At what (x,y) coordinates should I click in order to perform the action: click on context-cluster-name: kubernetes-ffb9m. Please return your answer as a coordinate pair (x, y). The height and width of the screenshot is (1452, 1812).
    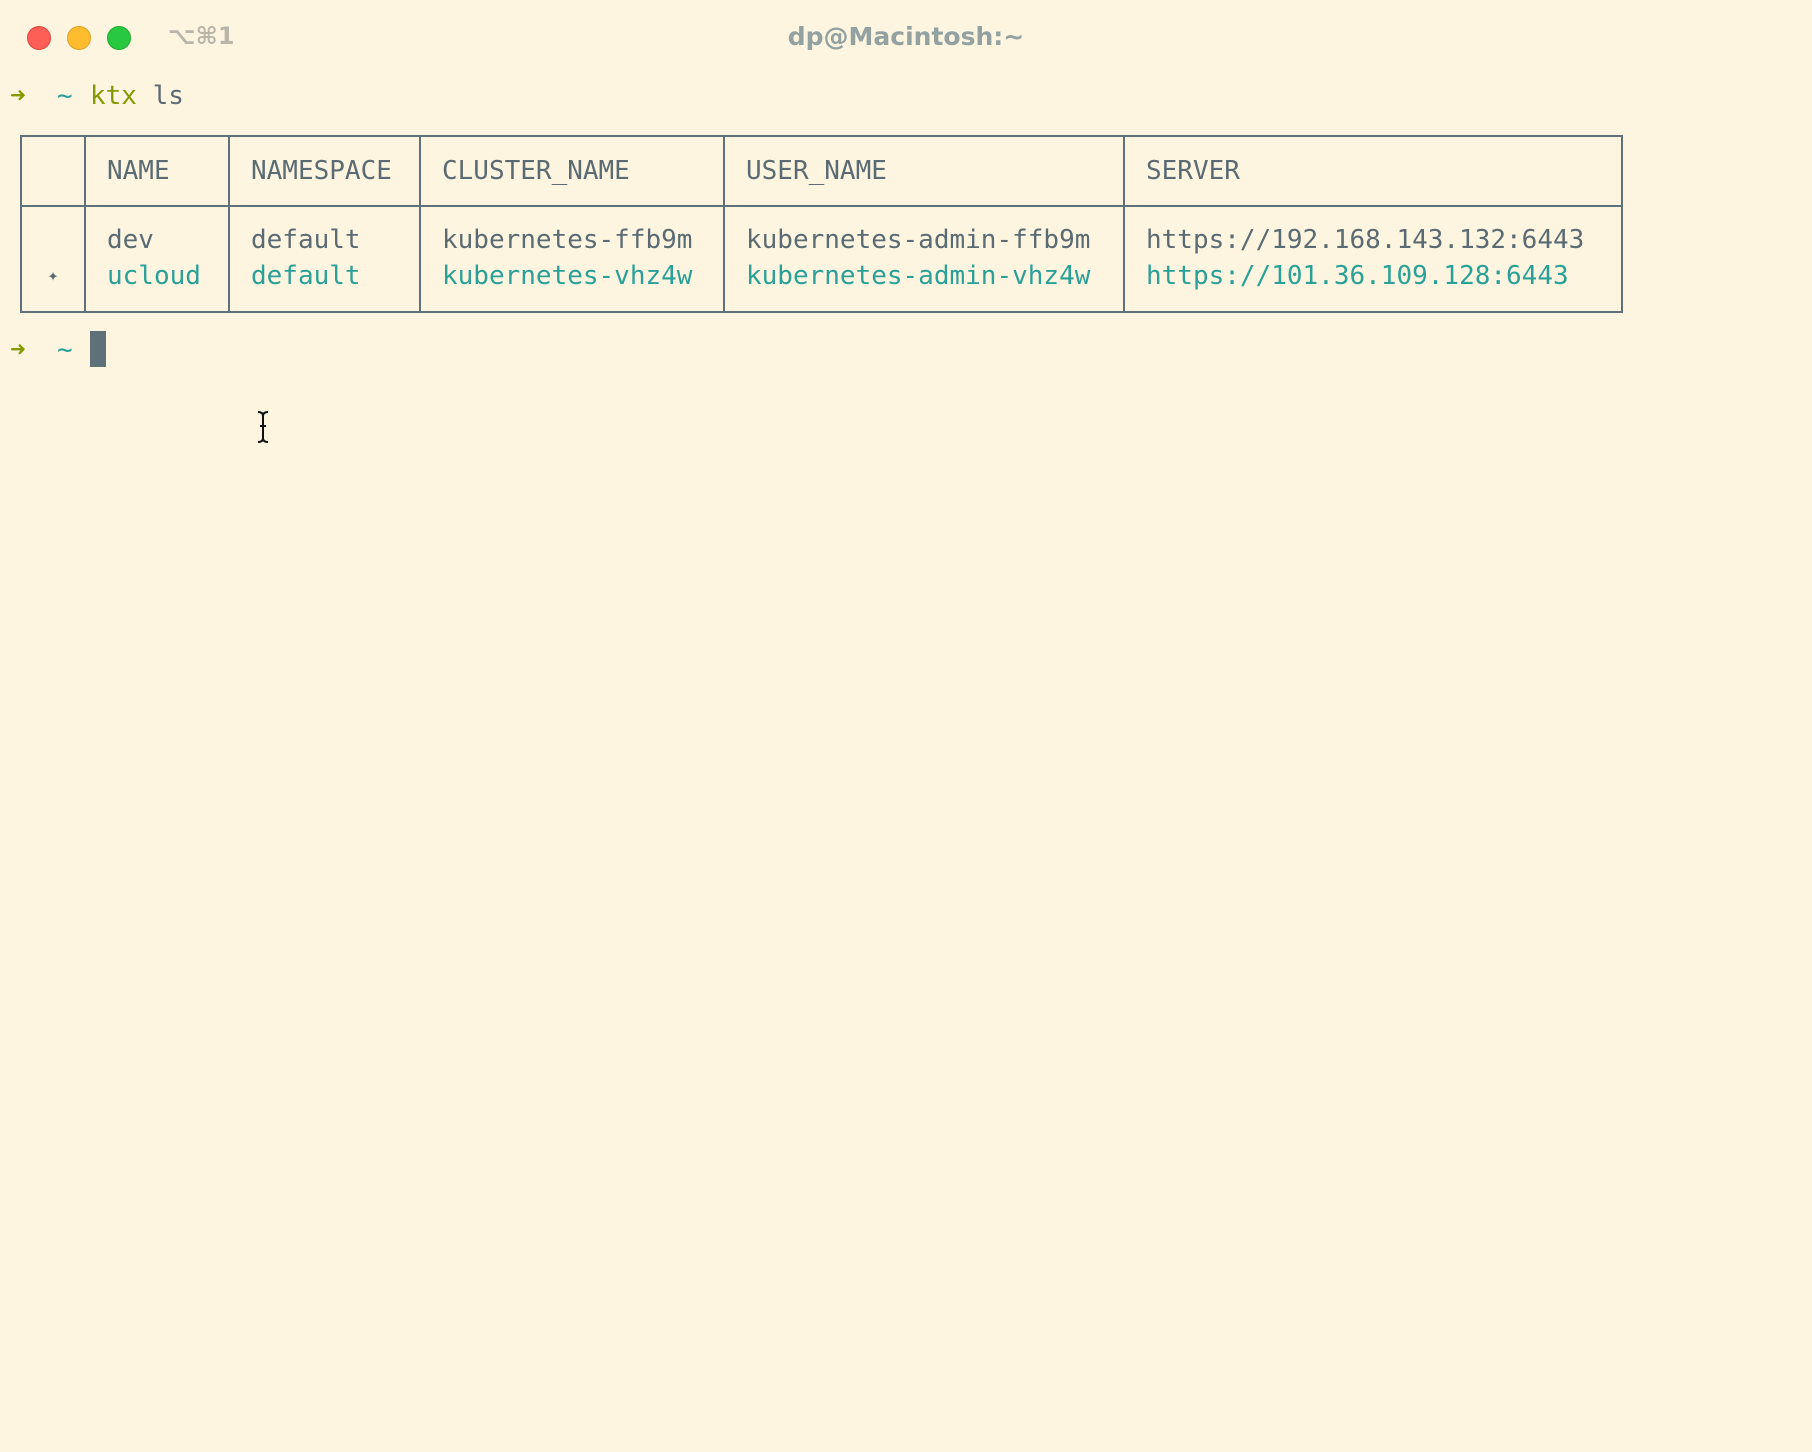
    Looking at the image, I should click on (567, 240).